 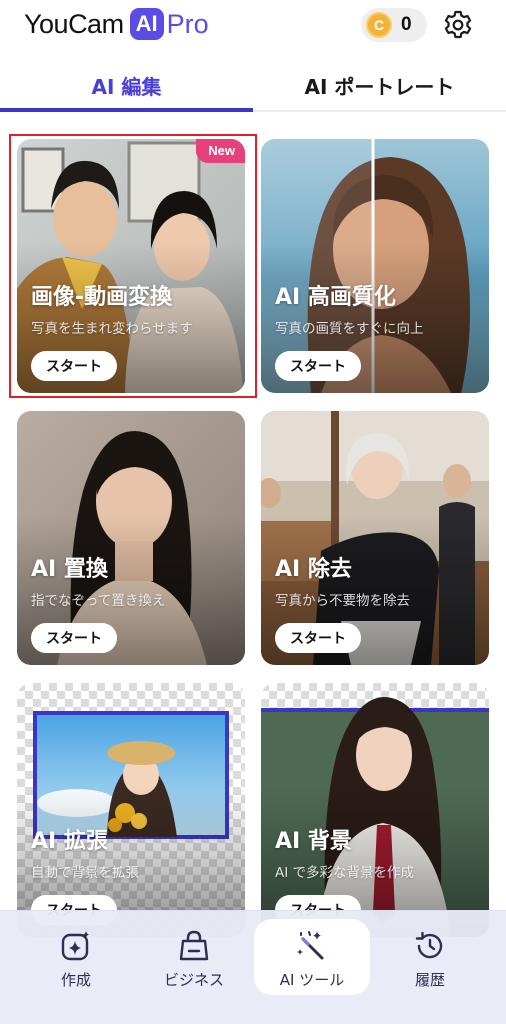 I want to click on card-subtitle: 写真の画質をすぐに向上, so click(x=349, y=329).